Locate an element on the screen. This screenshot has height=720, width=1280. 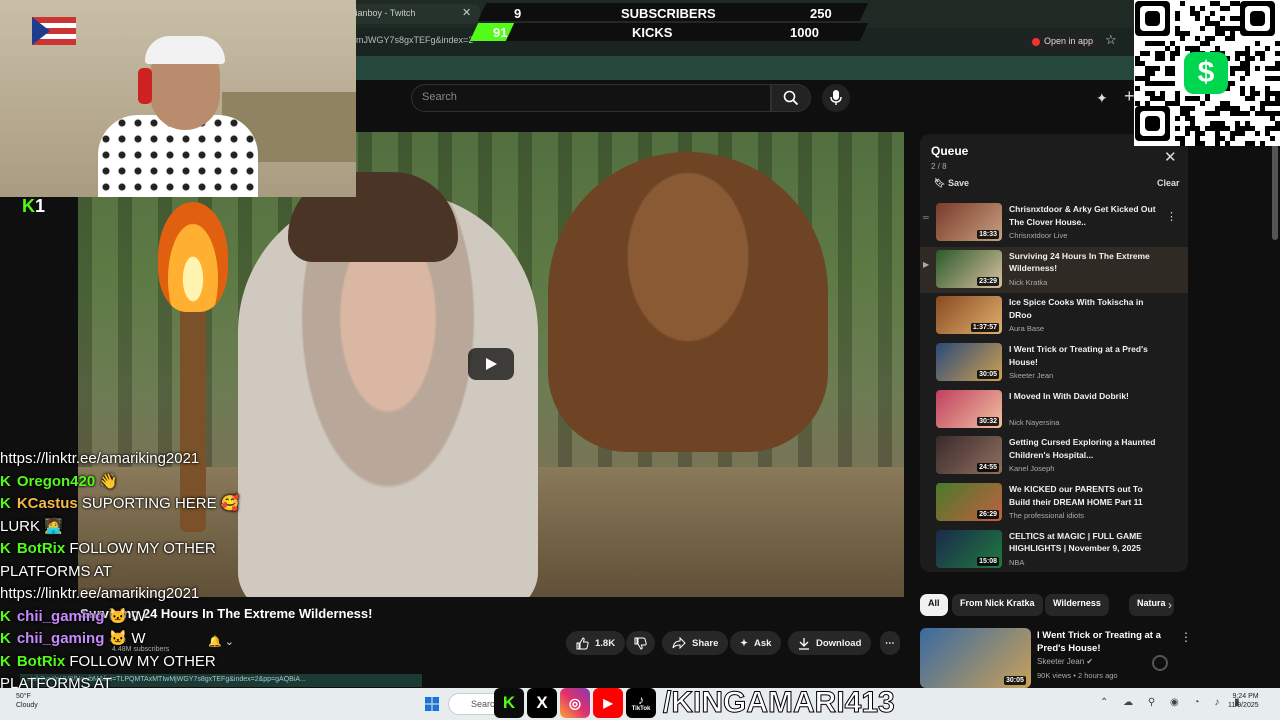
like-count: 1.8K is located at coordinates (605, 643).